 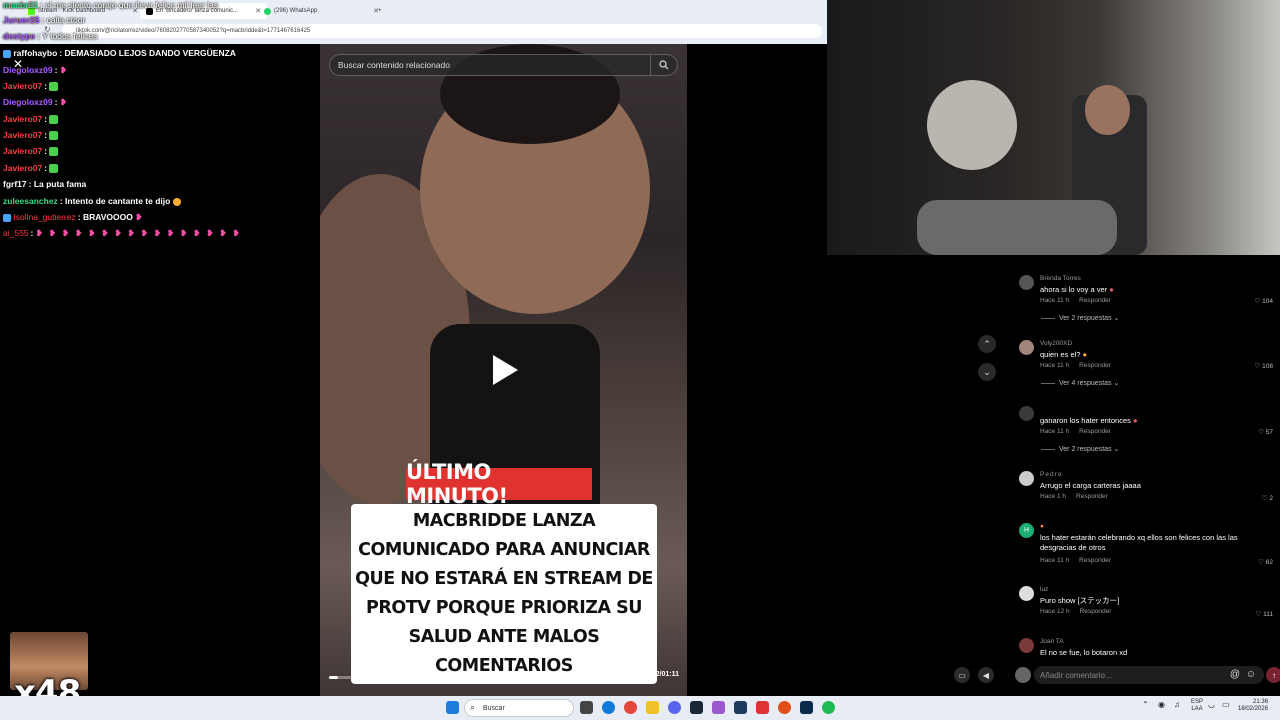 What do you see at coordinates (986, 675) in the screenshot?
I see `volume-icon: ◀︎` at bounding box center [986, 675].